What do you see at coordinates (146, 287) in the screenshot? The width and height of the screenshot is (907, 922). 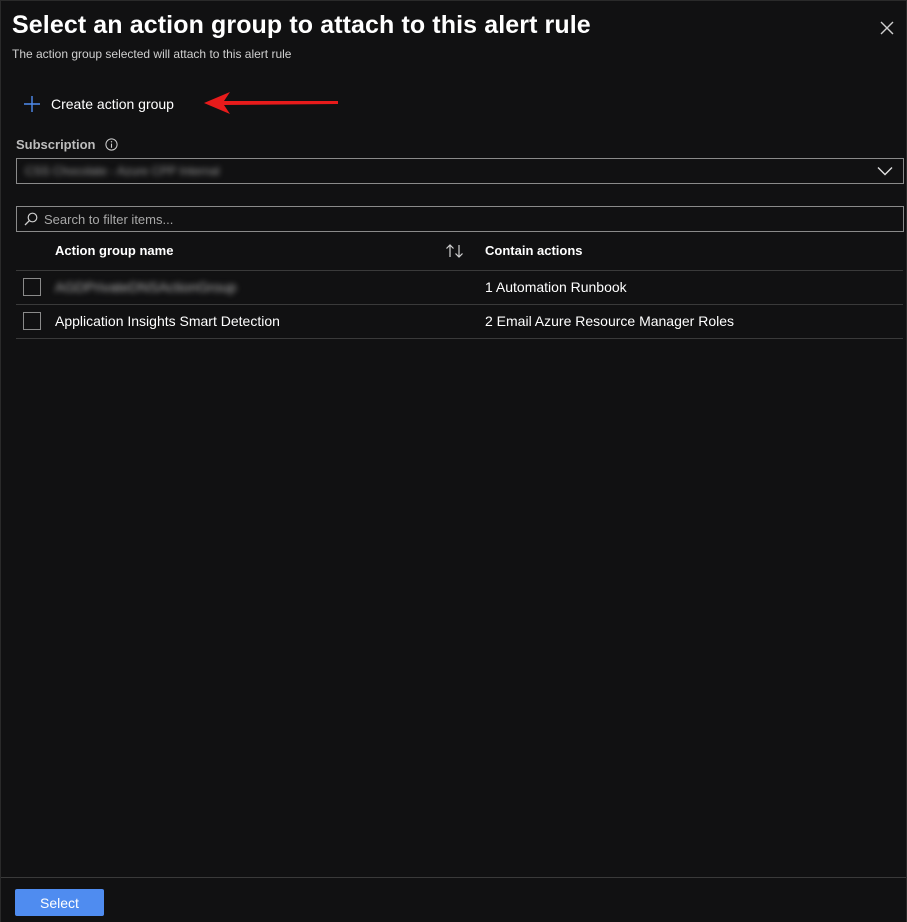 I see `action-group-name: AGDPrivateDNSActionGroup` at bounding box center [146, 287].